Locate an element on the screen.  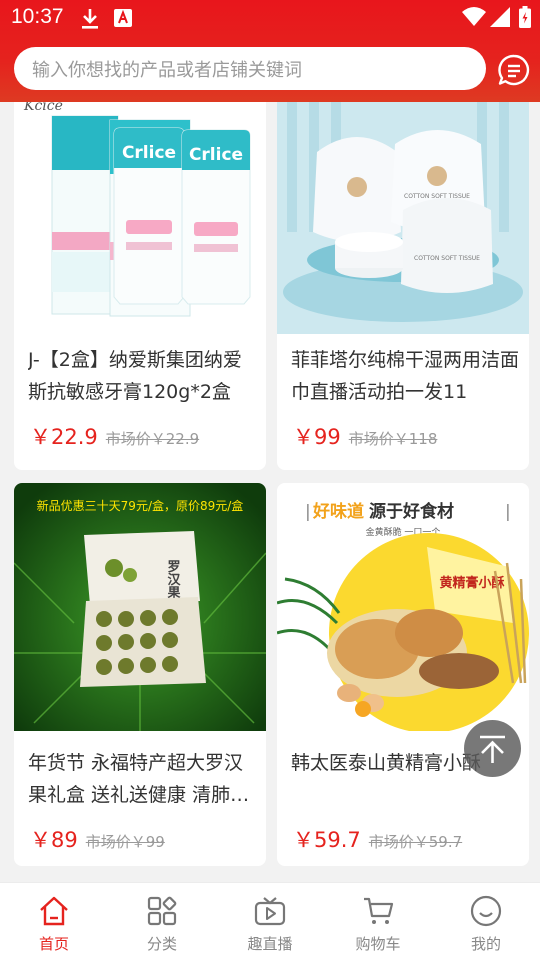
tab-category: 分类 is located at coordinates (162, 921).